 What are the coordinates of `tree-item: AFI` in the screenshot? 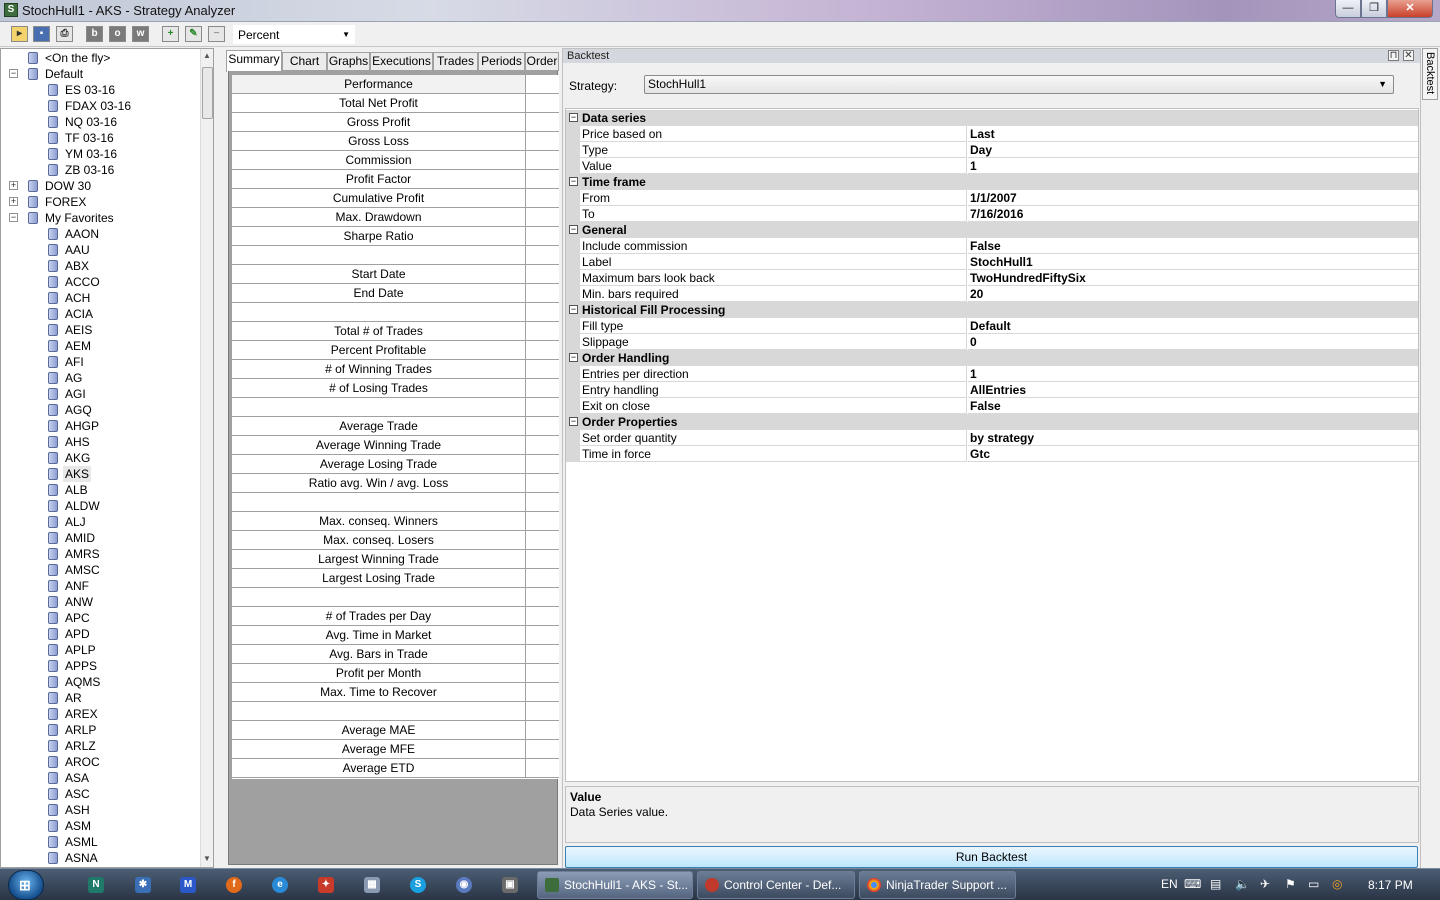 It's located at (100, 362).